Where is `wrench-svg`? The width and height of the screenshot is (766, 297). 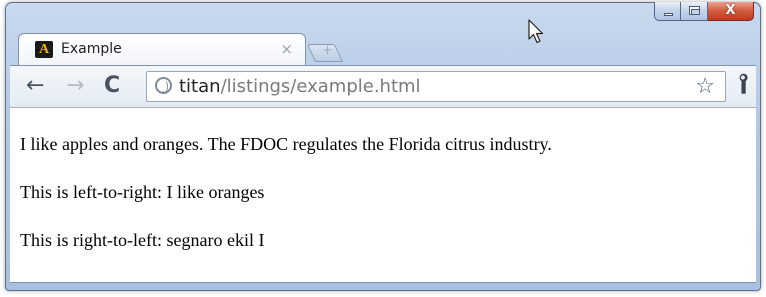
wrench-svg is located at coordinates (743, 83).